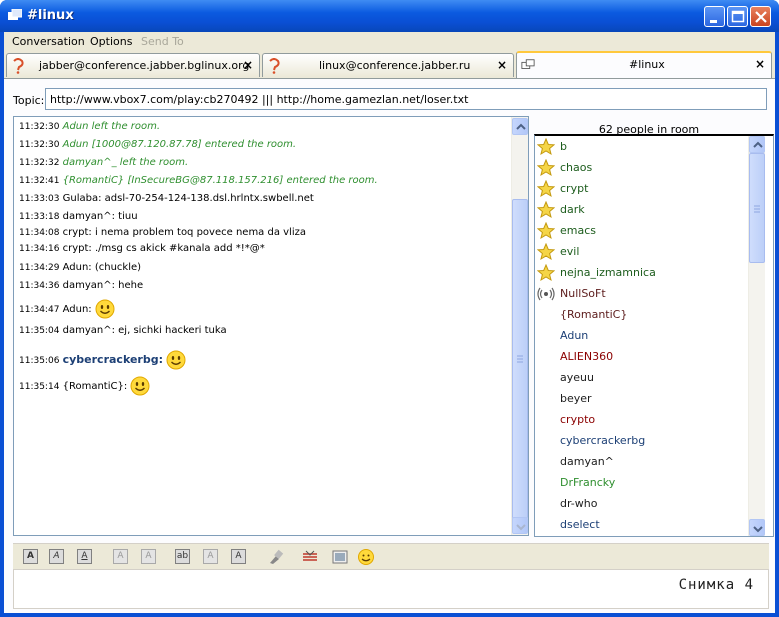 This screenshot has height=617, width=779. What do you see at coordinates (580, 524) in the screenshot?
I see `member-item: dselect` at bounding box center [580, 524].